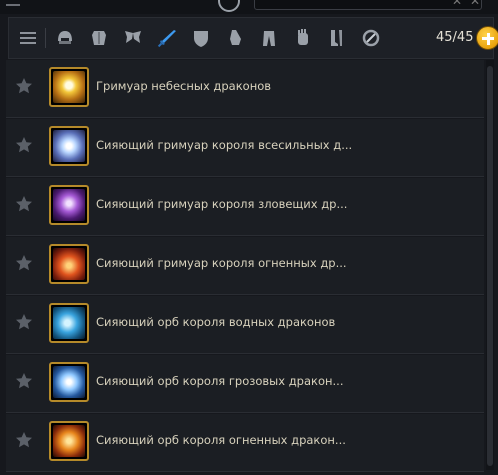 This screenshot has height=475, width=498. What do you see at coordinates (487, 38) in the screenshot?
I see `add-slots-button` at bounding box center [487, 38].